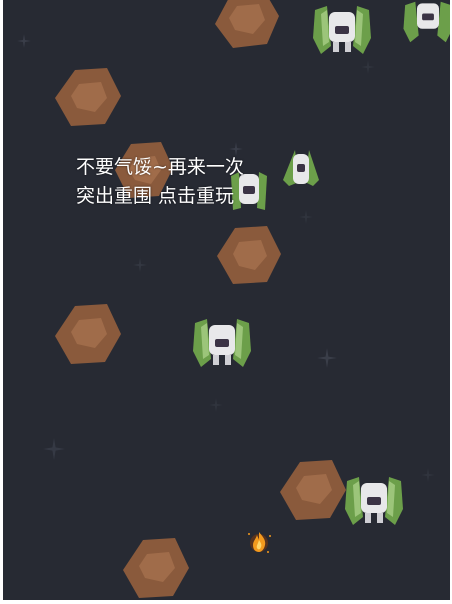 The width and height of the screenshot is (452, 604). I want to click on restart-message: 不要气馁~再来一次 突出重围 点击重玩, so click(160, 182).